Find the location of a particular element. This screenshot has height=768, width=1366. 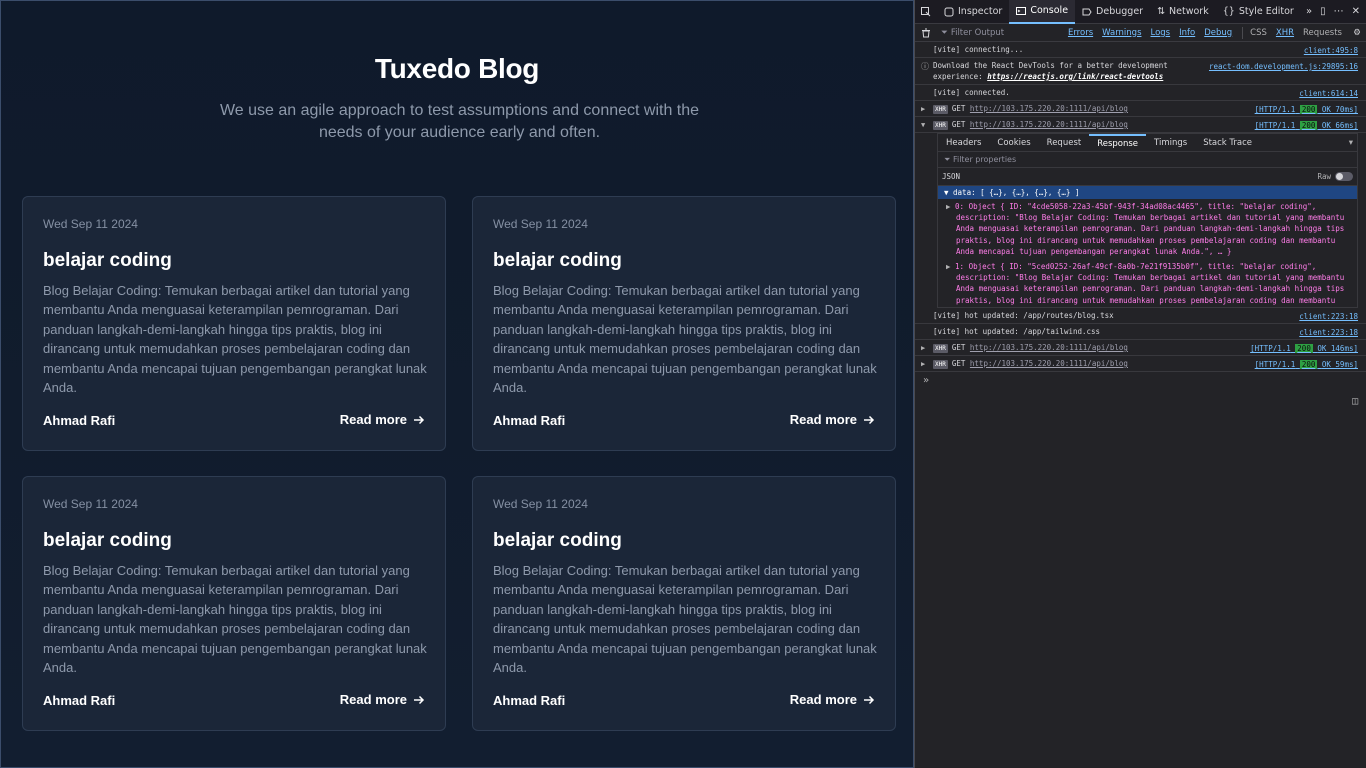

clear-console-icon is located at coordinates (926, 33).